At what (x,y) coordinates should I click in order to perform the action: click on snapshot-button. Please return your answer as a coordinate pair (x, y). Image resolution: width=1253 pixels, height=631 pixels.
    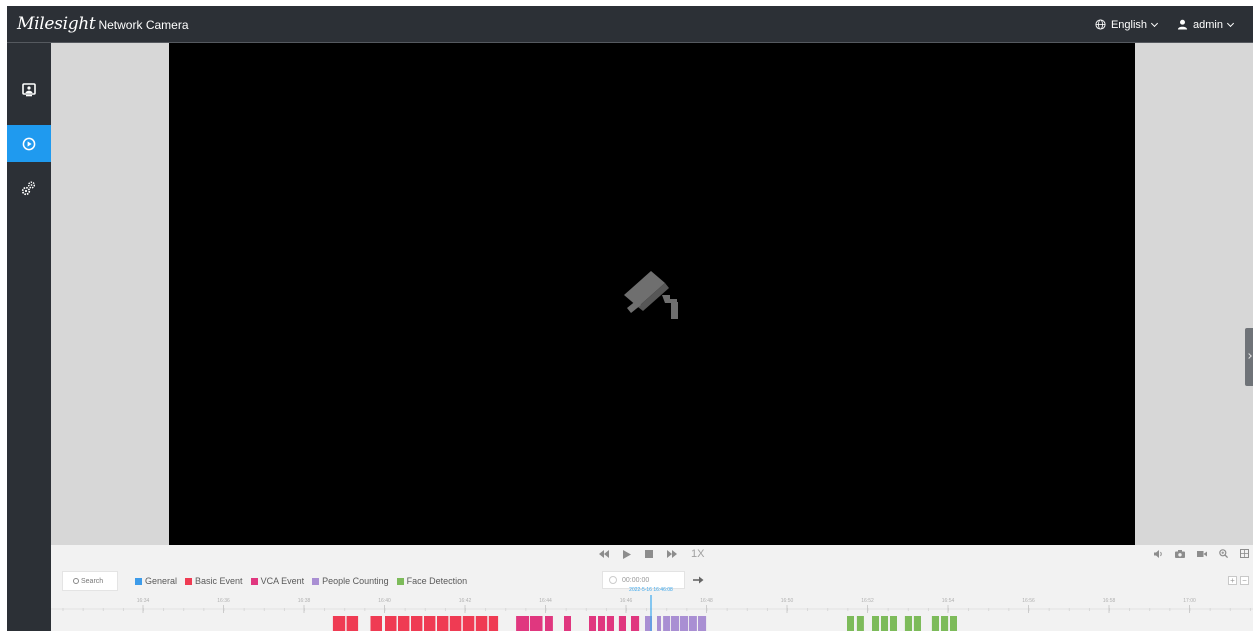
    Looking at the image, I should click on (1180, 553).